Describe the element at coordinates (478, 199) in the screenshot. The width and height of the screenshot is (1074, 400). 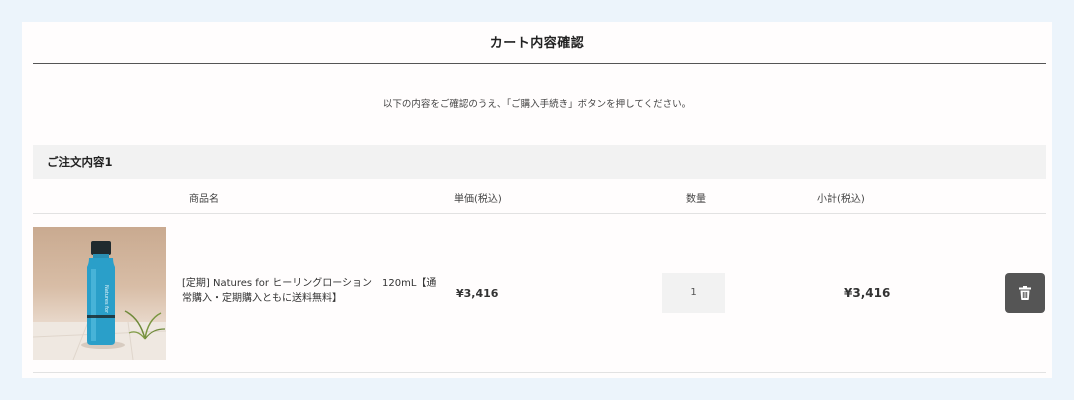
I see `column-header-price: 単価(税込)` at that location.